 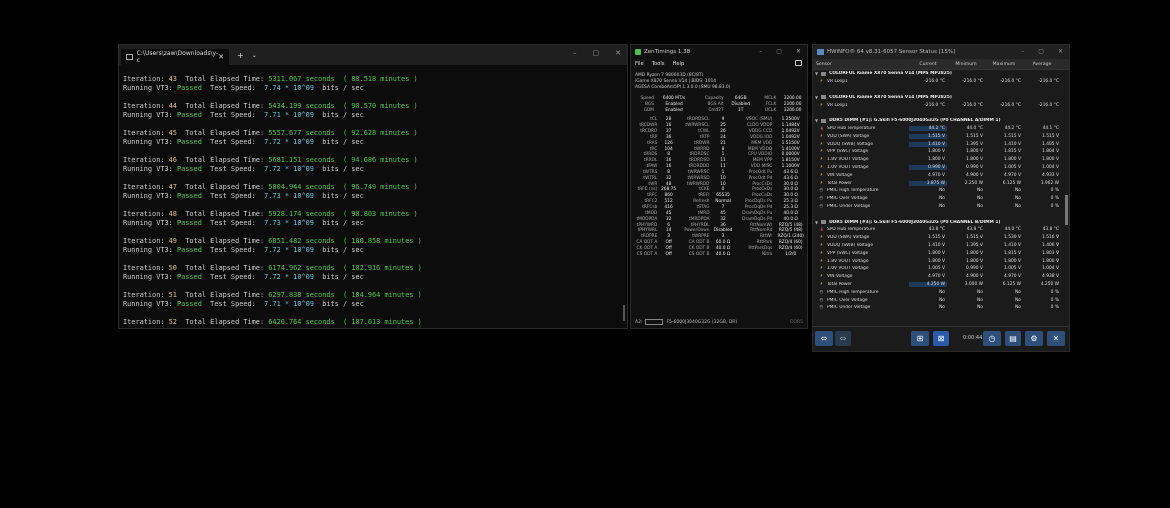 I want to click on hwinfo-toolbar: ⇔ ⇔ ⊞ ⊠ 0:00:44 ◷ ▤ ⚙ ✕, so click(x=941, y=338).